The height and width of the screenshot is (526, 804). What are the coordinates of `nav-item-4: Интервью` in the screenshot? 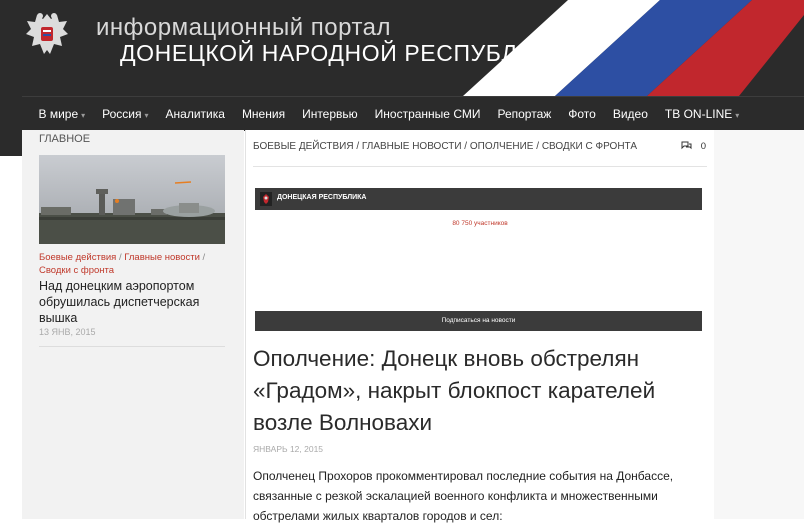 It's located at (330, 114).